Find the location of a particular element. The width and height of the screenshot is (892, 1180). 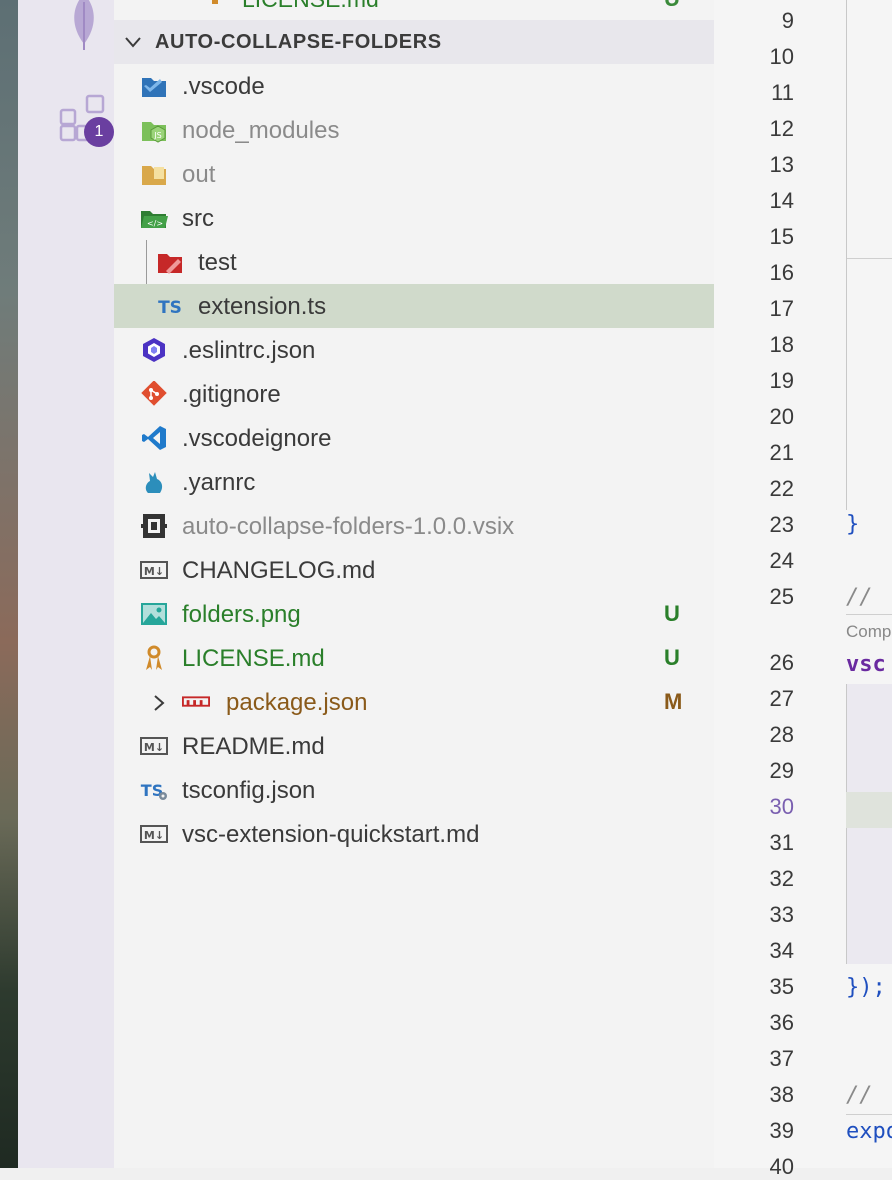

item-label: test is located at coordinates (217, 262).